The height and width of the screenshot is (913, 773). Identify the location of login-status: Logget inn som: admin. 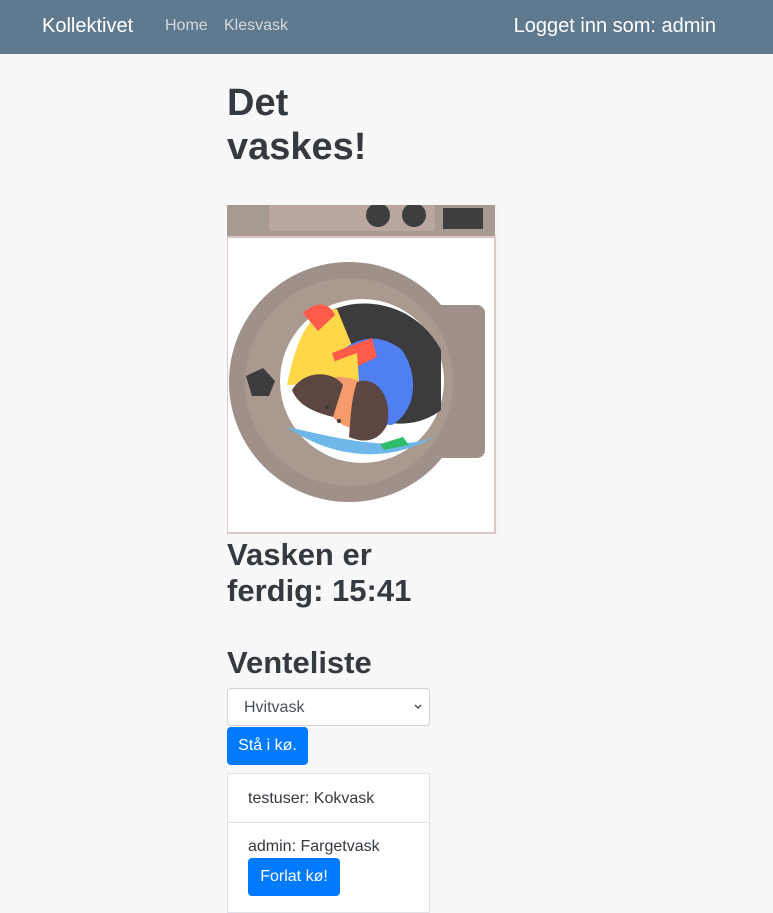
(614, 26).